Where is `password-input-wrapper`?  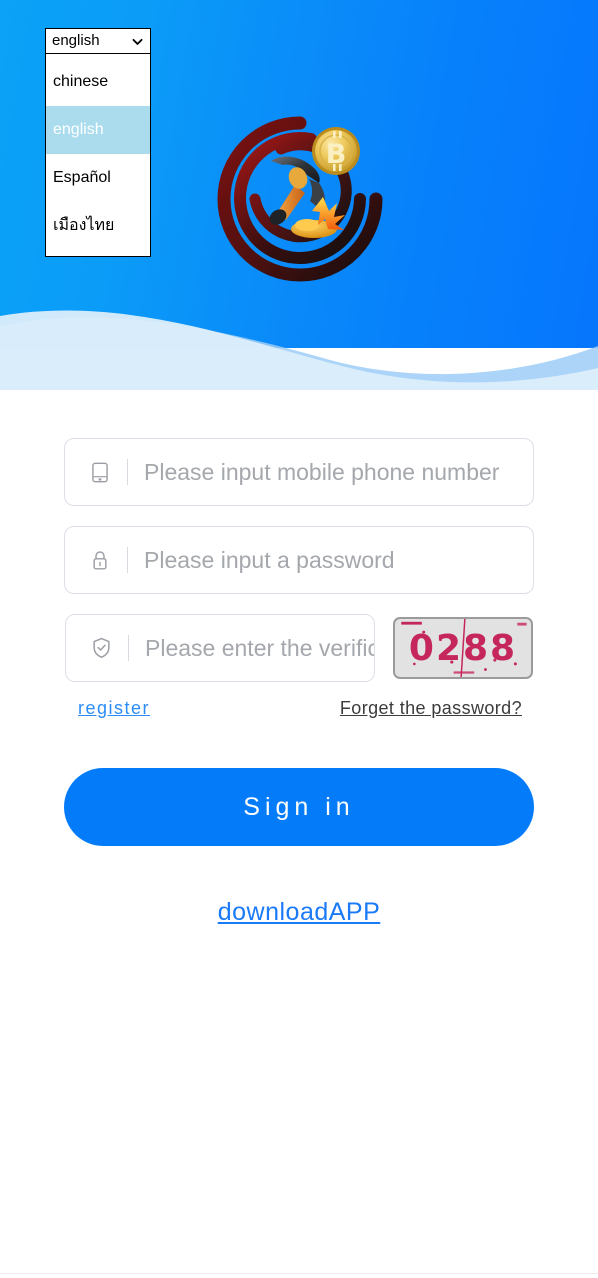
password-input-wrapper is located at coordinates (299, 560).